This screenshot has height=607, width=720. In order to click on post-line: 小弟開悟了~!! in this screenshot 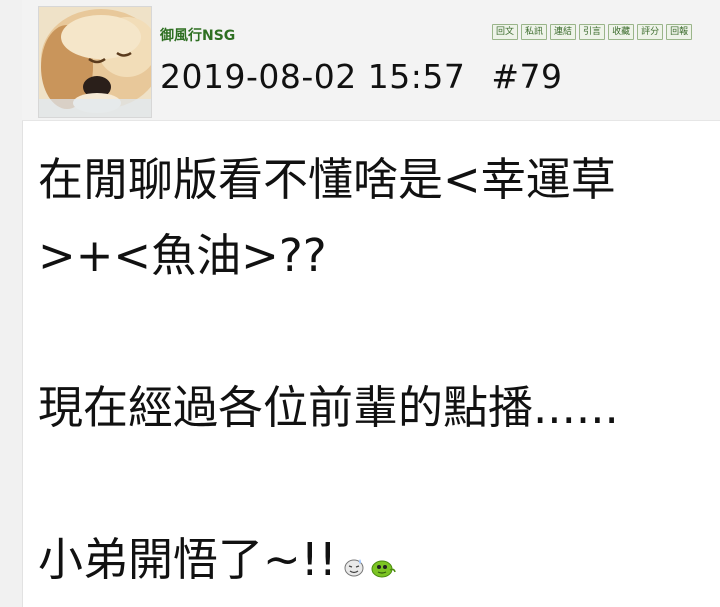, I will do `click(187, 559)`.